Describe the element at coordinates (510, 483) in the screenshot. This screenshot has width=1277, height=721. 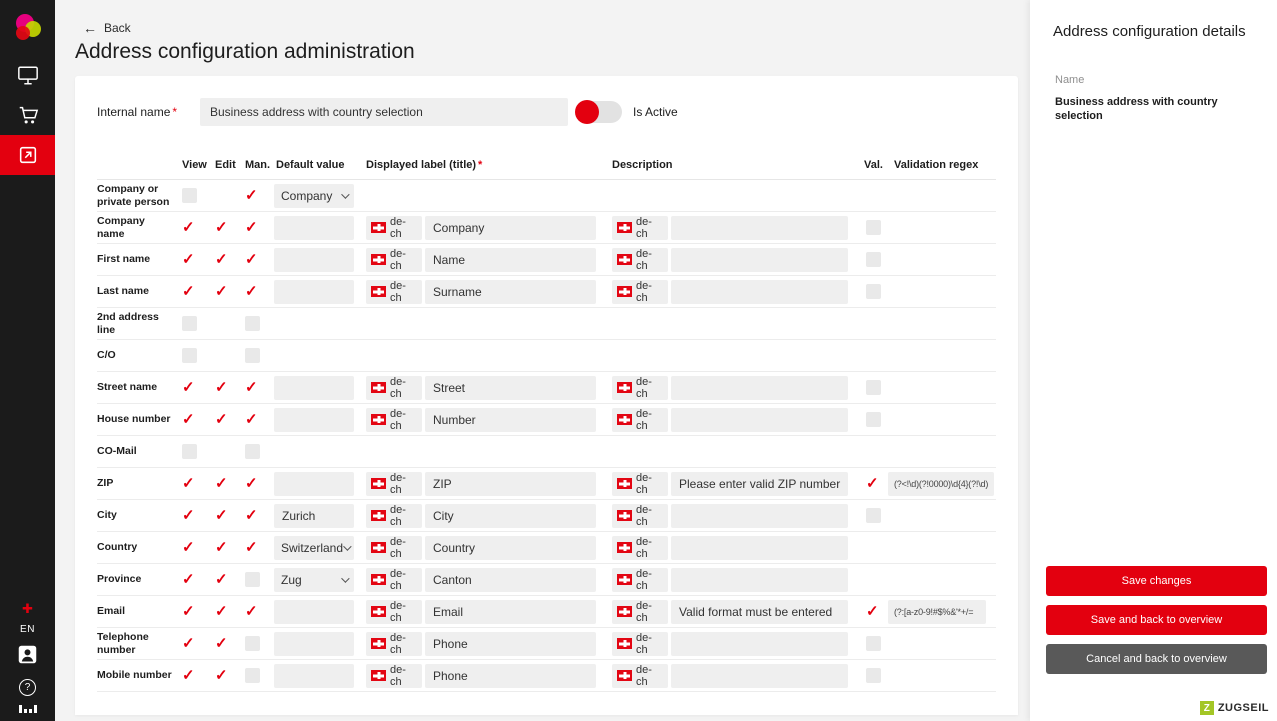
I see `displayed-label-input: ZIP` at that location.